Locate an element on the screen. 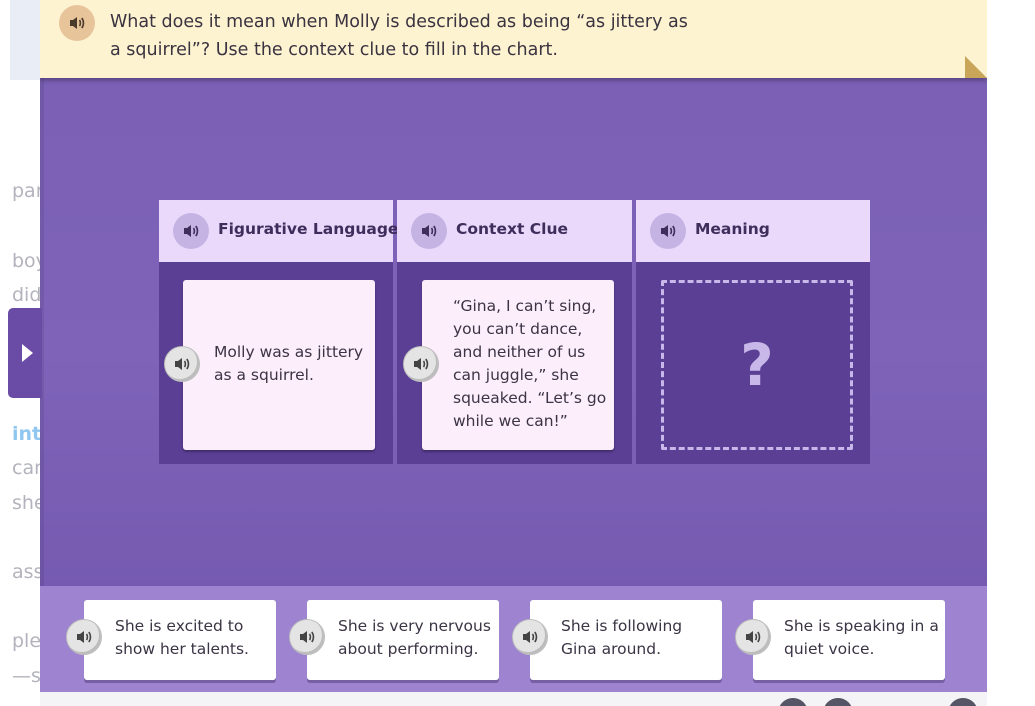 The image size is (1035, 706). question-mark-placeholder: ? is located at coordinates (757, 365).